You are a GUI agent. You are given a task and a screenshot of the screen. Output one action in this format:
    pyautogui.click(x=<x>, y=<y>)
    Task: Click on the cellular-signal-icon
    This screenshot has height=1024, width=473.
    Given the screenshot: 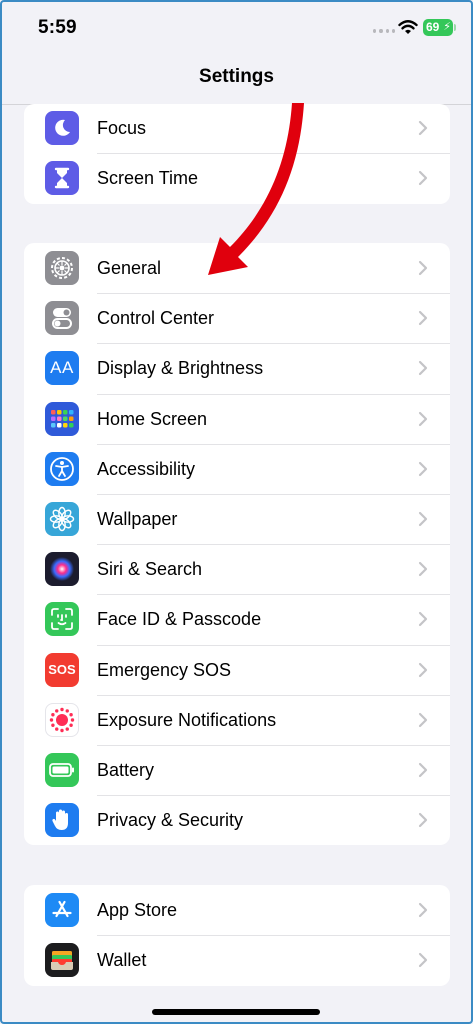 What is the action you would take?
    pyautogui.click(x=384, y=32)
    